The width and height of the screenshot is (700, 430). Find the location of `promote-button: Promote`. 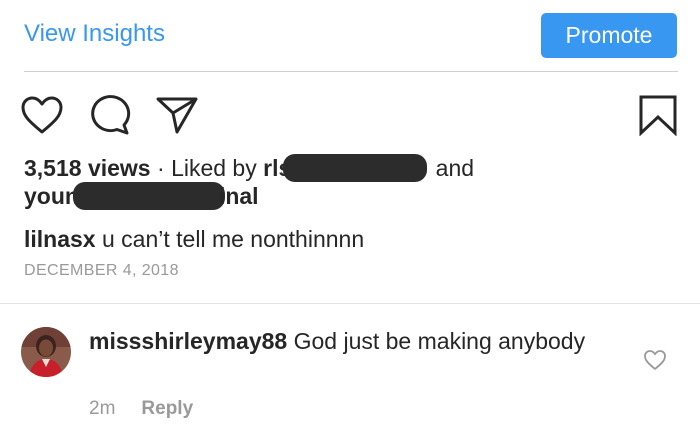

promote-button: Promote is located at coordinates (609, 35).